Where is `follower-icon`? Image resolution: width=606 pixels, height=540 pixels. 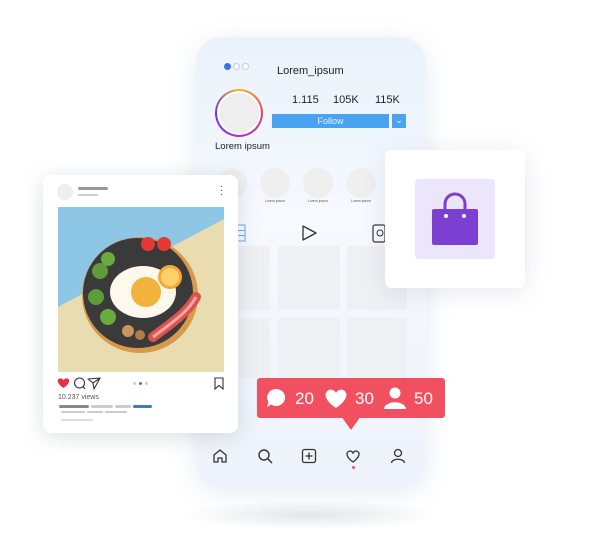 follower-icon is located at coordinates (395, 398).